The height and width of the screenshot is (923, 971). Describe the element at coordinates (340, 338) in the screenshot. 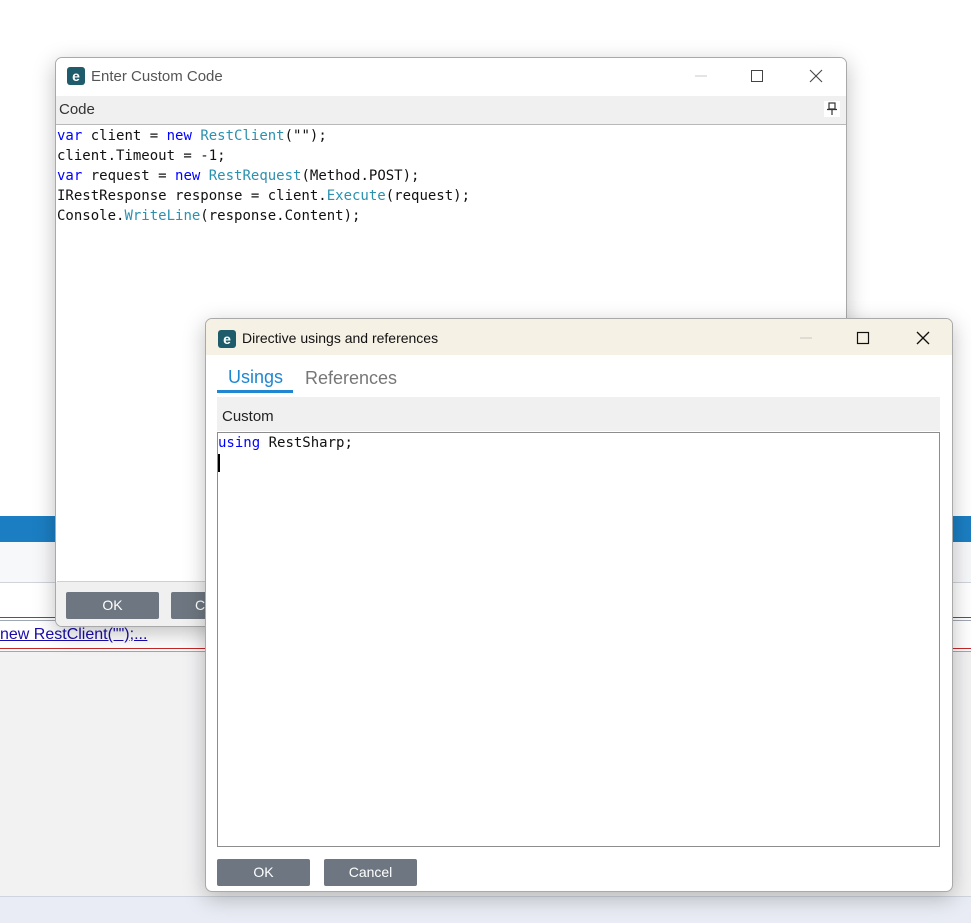

I see `usings-window-title: Directive usings and references` at that location.